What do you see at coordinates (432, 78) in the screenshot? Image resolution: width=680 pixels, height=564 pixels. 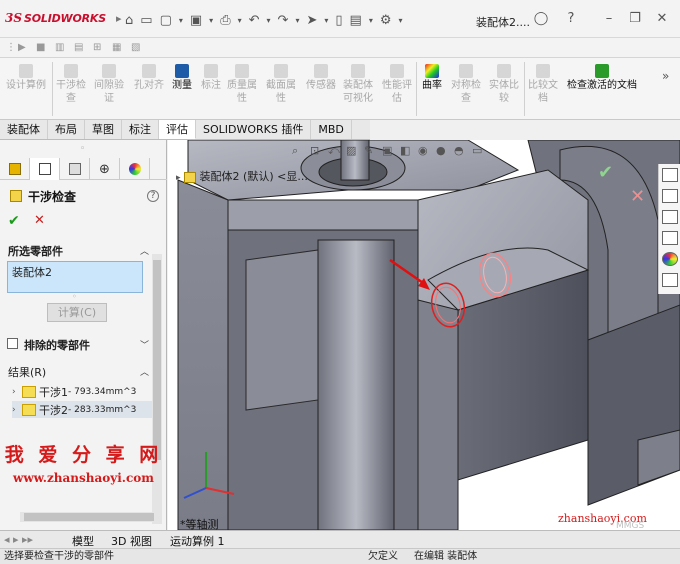 I see `curvature-button: 曲率` at bounding box center [432, 78].